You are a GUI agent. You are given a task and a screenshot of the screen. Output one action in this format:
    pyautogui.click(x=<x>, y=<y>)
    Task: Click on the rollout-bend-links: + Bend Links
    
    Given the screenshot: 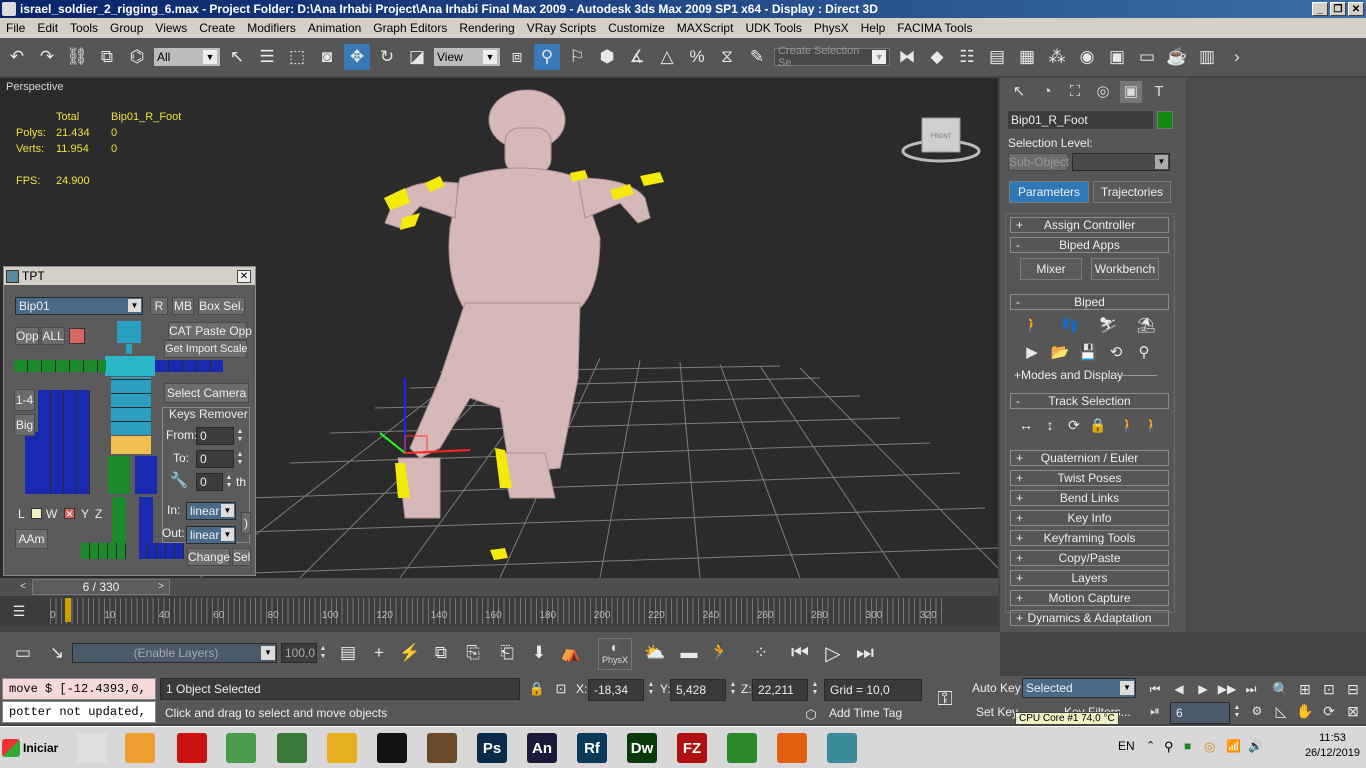 What is the action you would take?
    pyautogui.click(x=1089, y=498)
    